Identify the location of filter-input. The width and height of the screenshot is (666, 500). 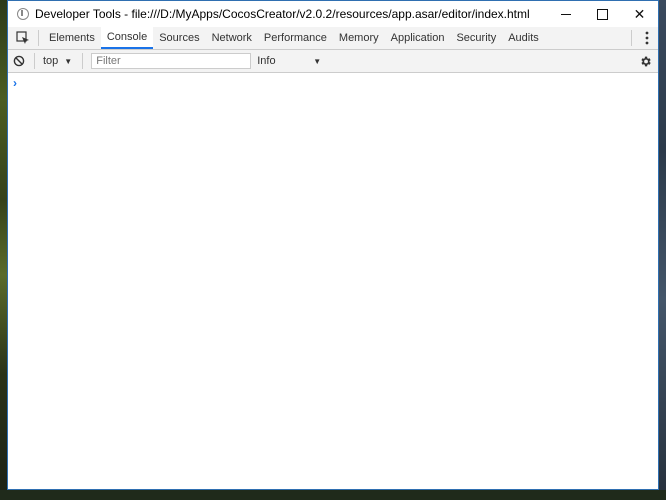
(171, 61).